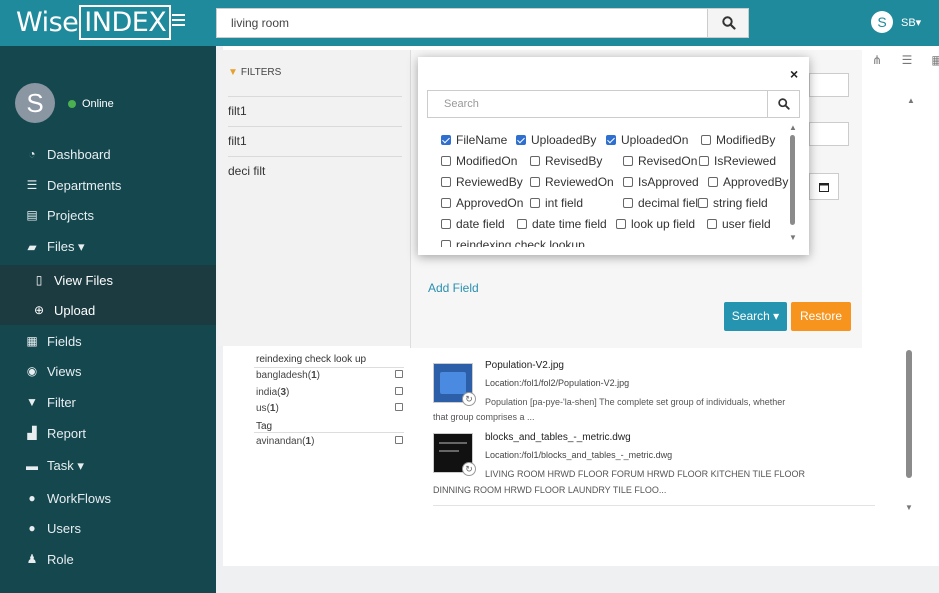 The image size is (939, 593). What do you see at coordinates (664, 203) in the screenshot?
I see `field-checkbox: decimal field` at bounding box center [664, 203].